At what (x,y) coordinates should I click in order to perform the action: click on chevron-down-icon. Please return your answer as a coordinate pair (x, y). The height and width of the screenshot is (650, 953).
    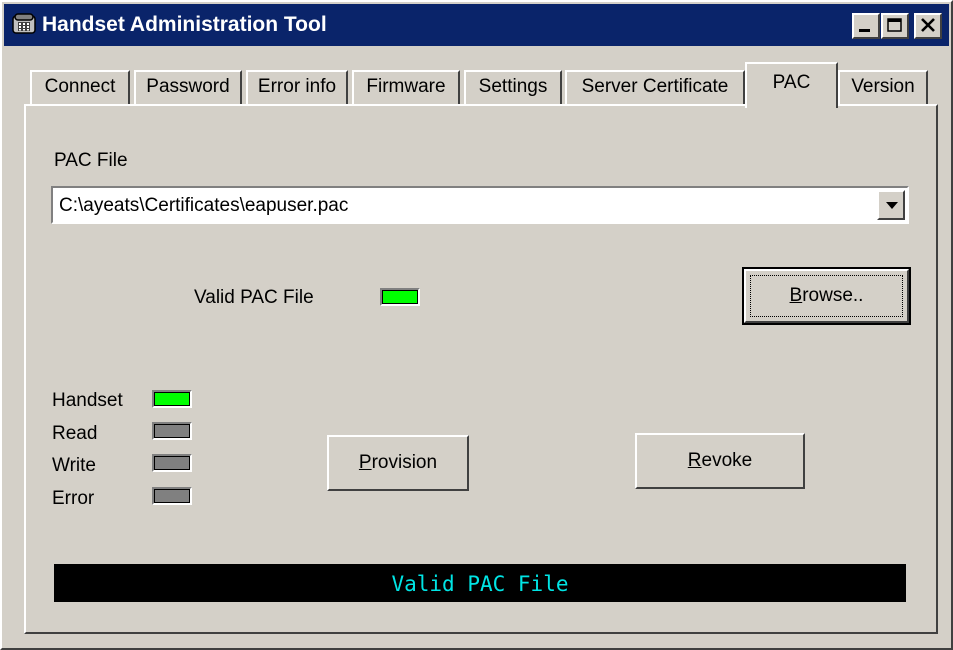
    Looking at the image, I should click on (892, 205).